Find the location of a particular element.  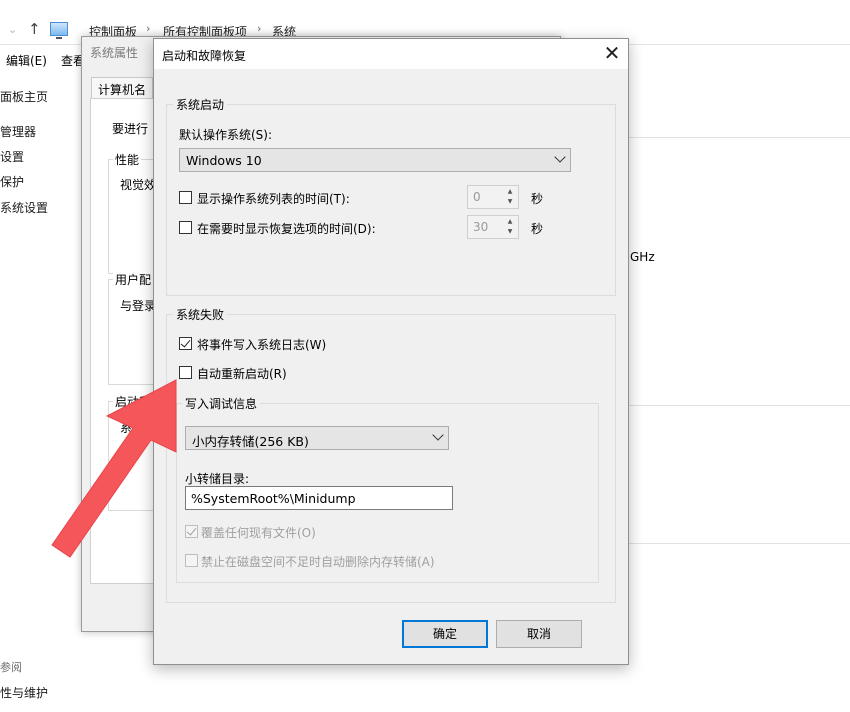

disable-auto-delete-checkbox is located at coordinates (191, 560).